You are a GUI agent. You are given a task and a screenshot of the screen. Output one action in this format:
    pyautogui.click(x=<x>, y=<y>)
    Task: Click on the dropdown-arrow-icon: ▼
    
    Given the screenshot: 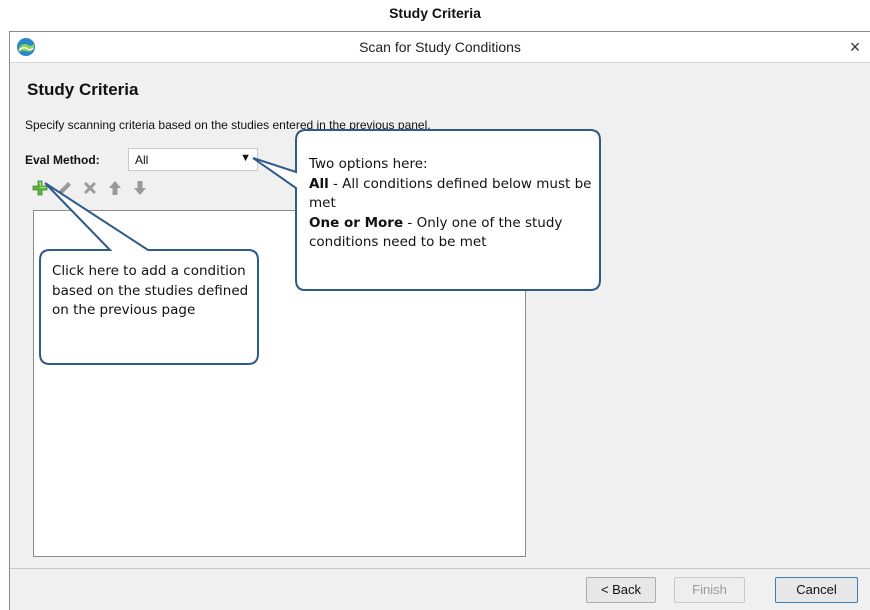 What is the action you would take?
    pyautogui.click(x=245, y=158)
    